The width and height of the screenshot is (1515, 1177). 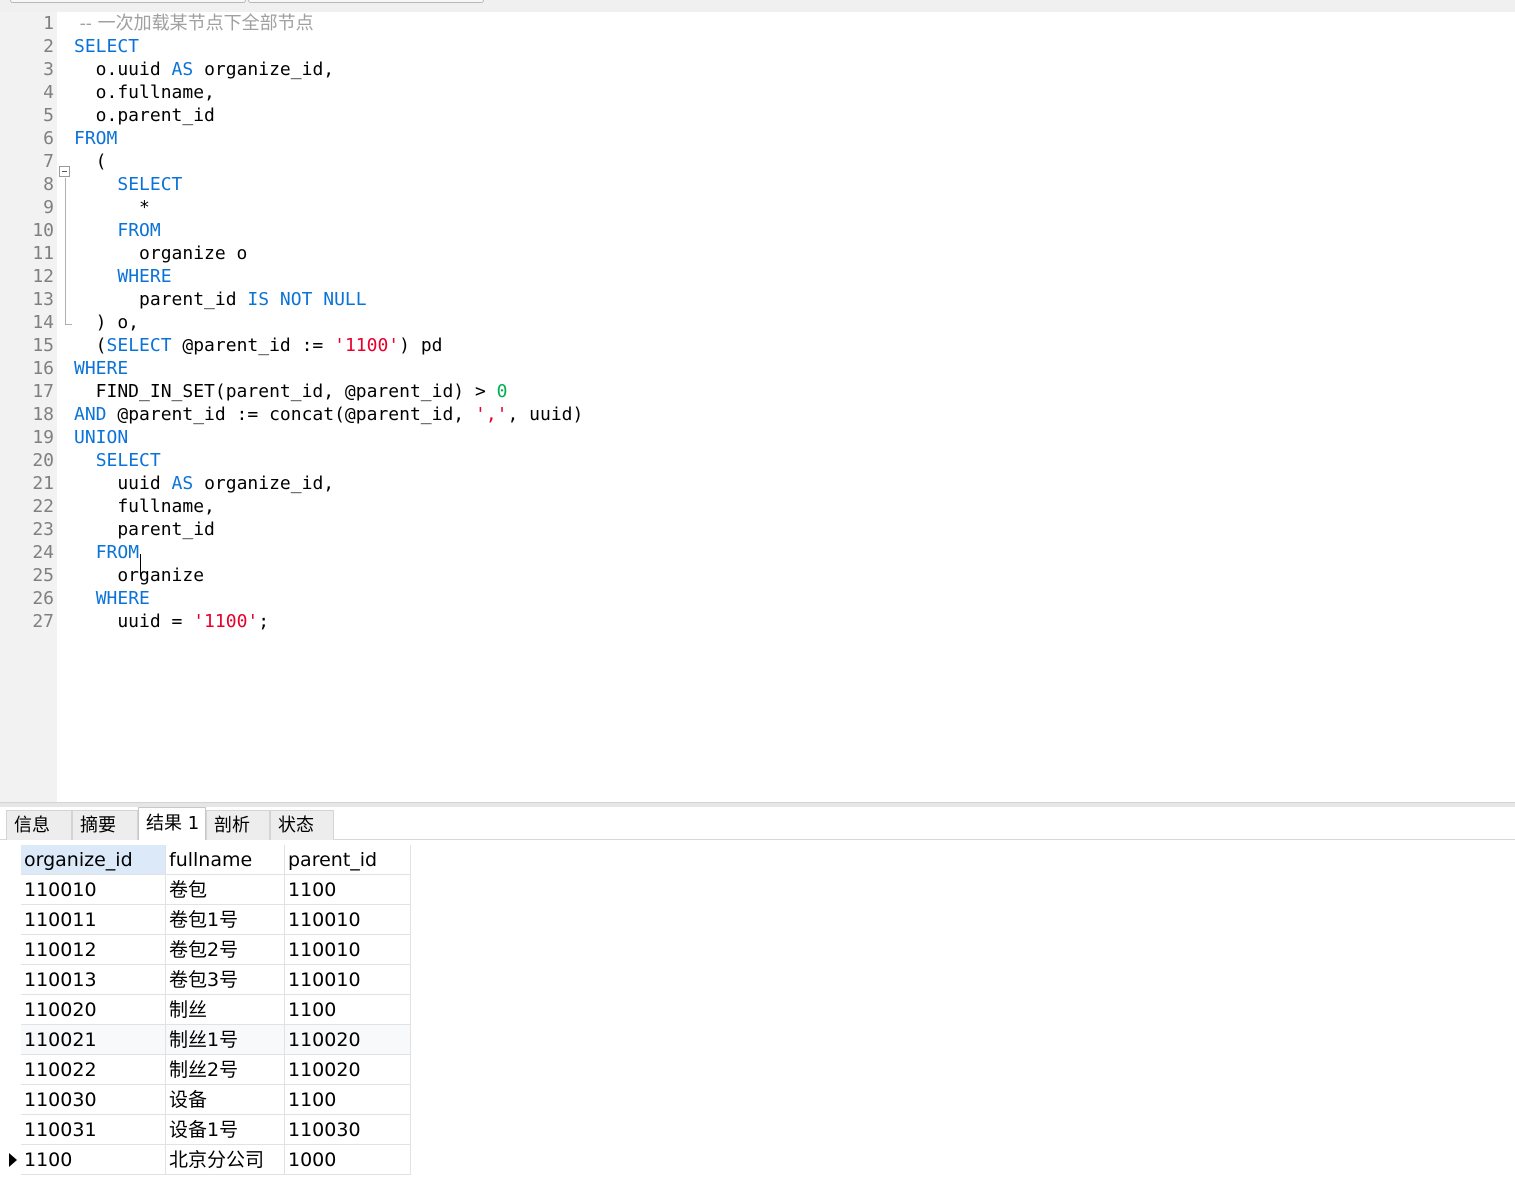 I want to click on code-token-kw: AS, so click(x=182, y=483).